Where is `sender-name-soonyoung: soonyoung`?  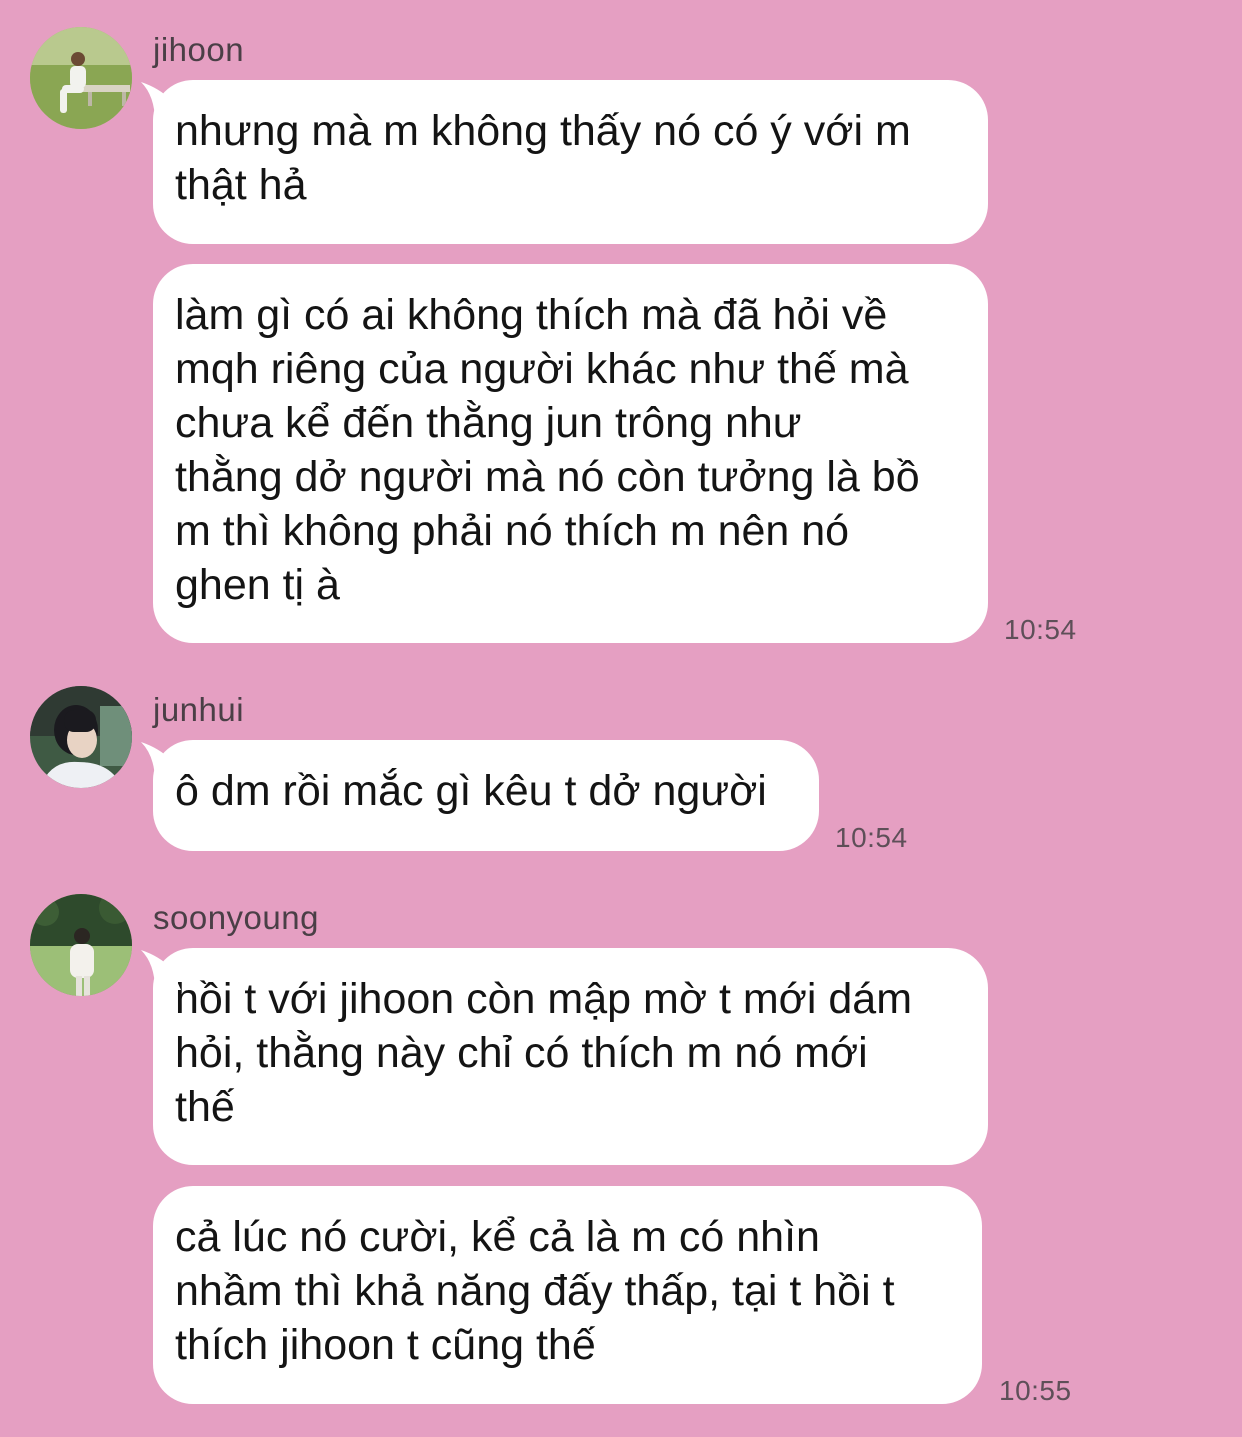
sender-name-soonyoung: soonyoung is located at coordinates (236, 917).